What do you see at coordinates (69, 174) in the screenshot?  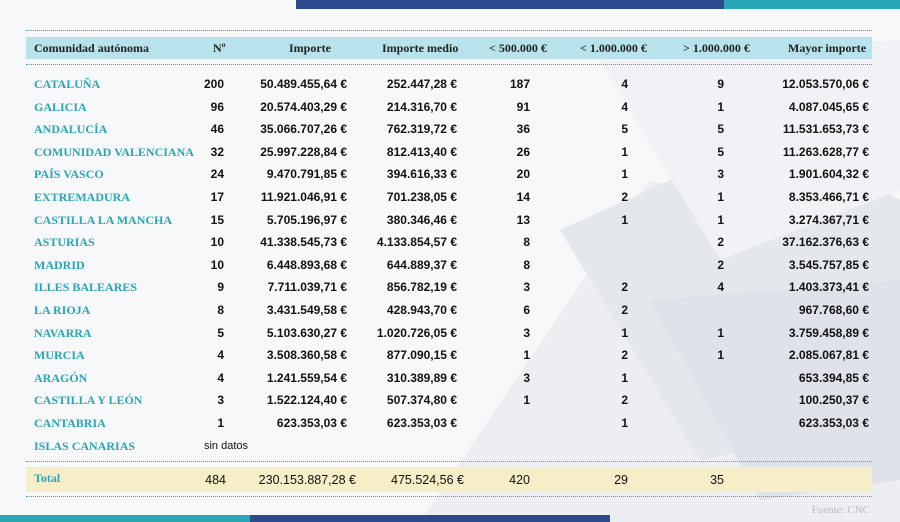 I see `cell-region: PAÍS VASCO` at bounding box center [69, 174].